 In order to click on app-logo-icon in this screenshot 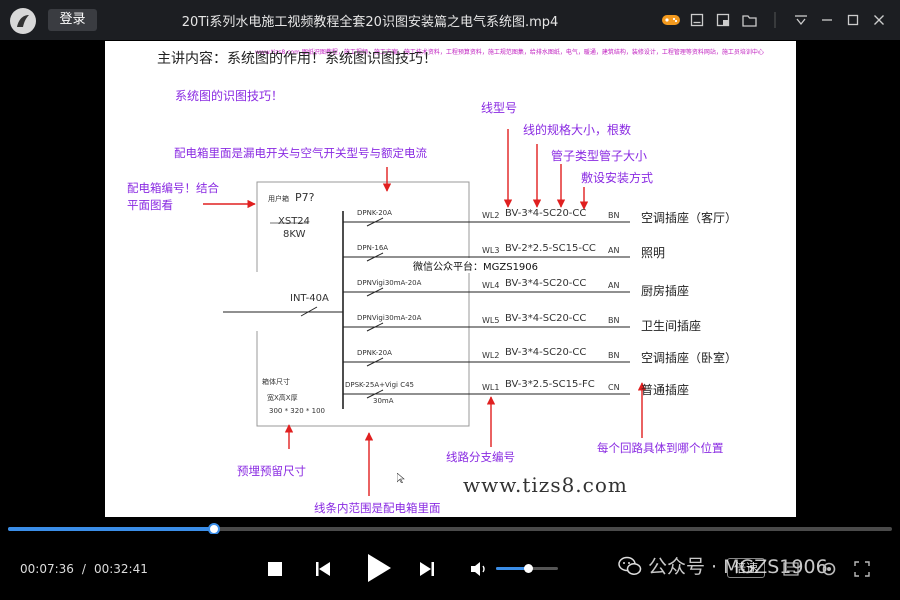, I will do `click(23, 21)`.